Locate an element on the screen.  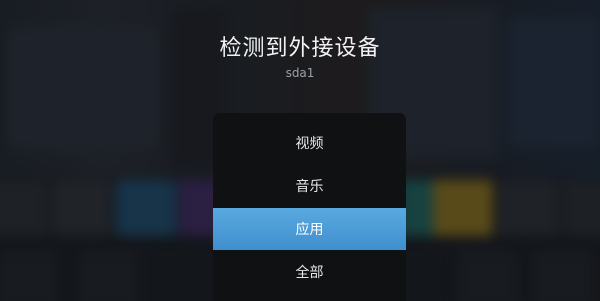
menu-item-video: 视频 is located at coordinates (309, 143).